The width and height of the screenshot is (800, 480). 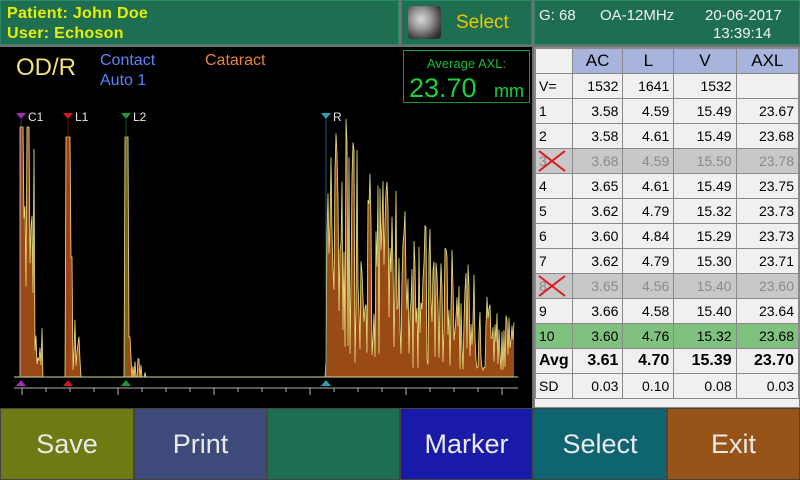 What do you see at coordinates (554, 211) in the screenshot?
I see `row-index: 5` at bounding box center [554, 211].